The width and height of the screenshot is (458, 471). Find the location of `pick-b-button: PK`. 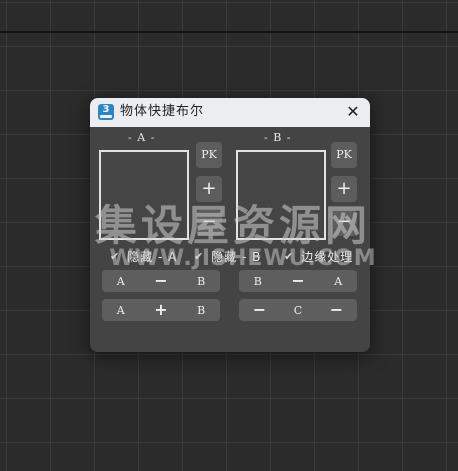

pick-b-button: PK is located at coordinates (344, 155).